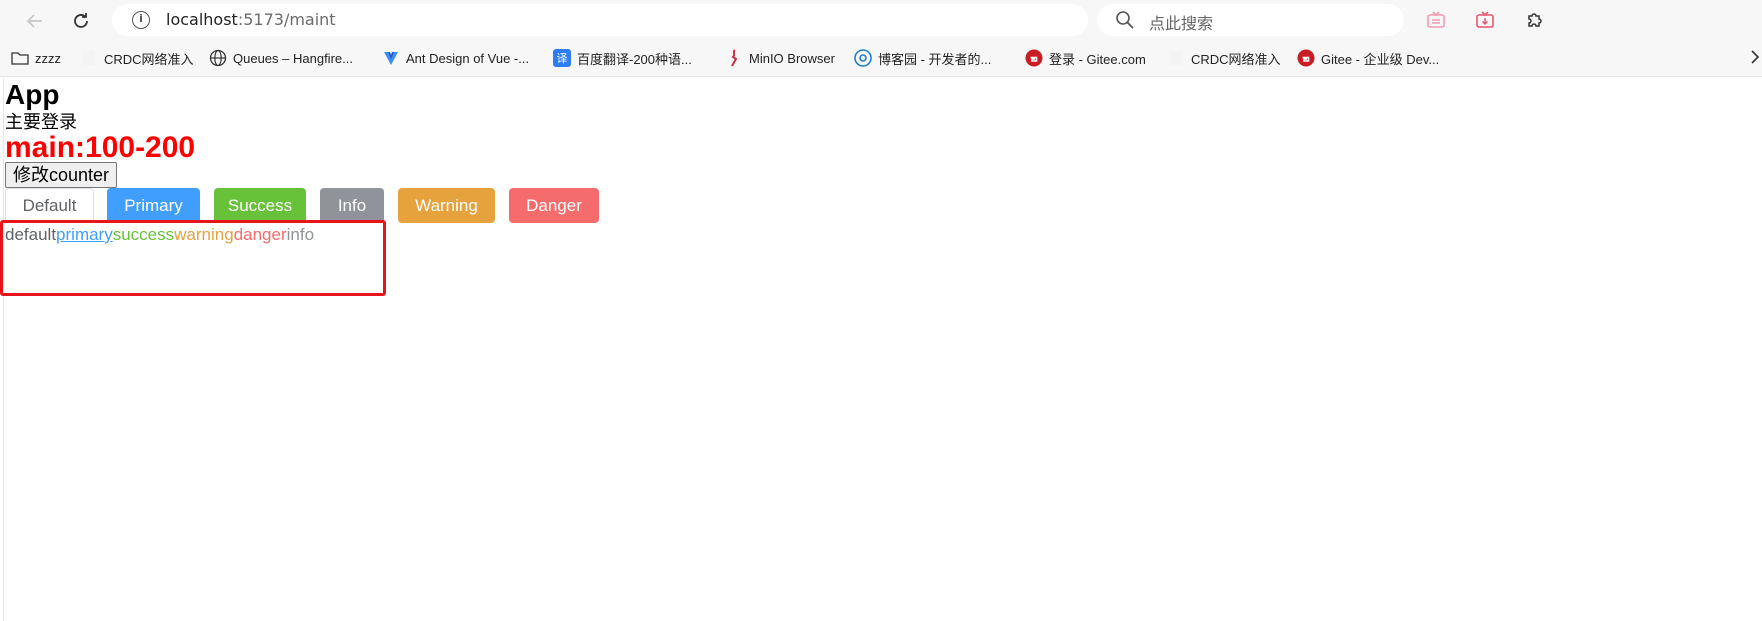 Image resolution: width=1762 pixels, height=621 pixels. I want to click on url-host: localhost, so click(202, 19).